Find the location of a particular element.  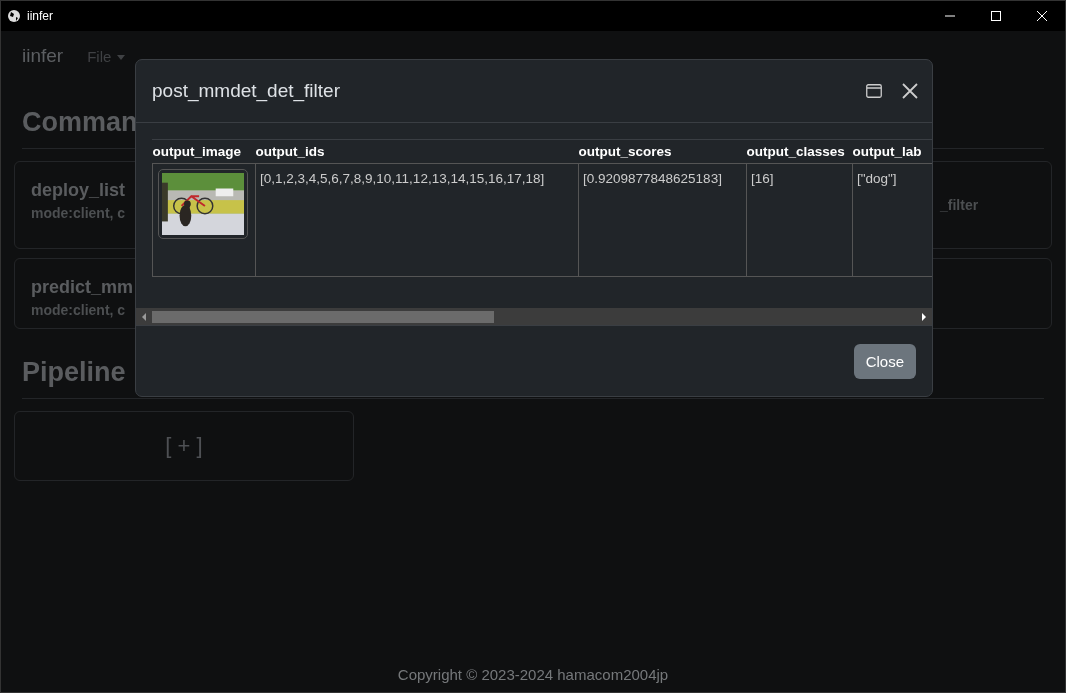

column-header: output_scores is located at coordinates (662, 152).